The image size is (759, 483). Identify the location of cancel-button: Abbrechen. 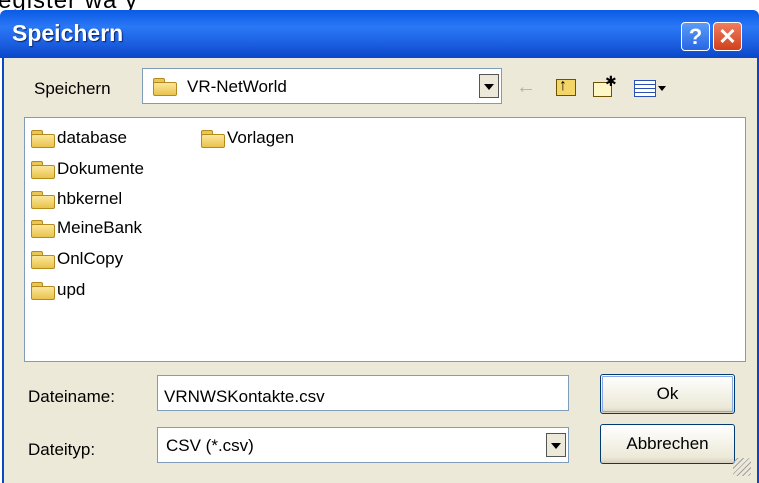
(667, 444).